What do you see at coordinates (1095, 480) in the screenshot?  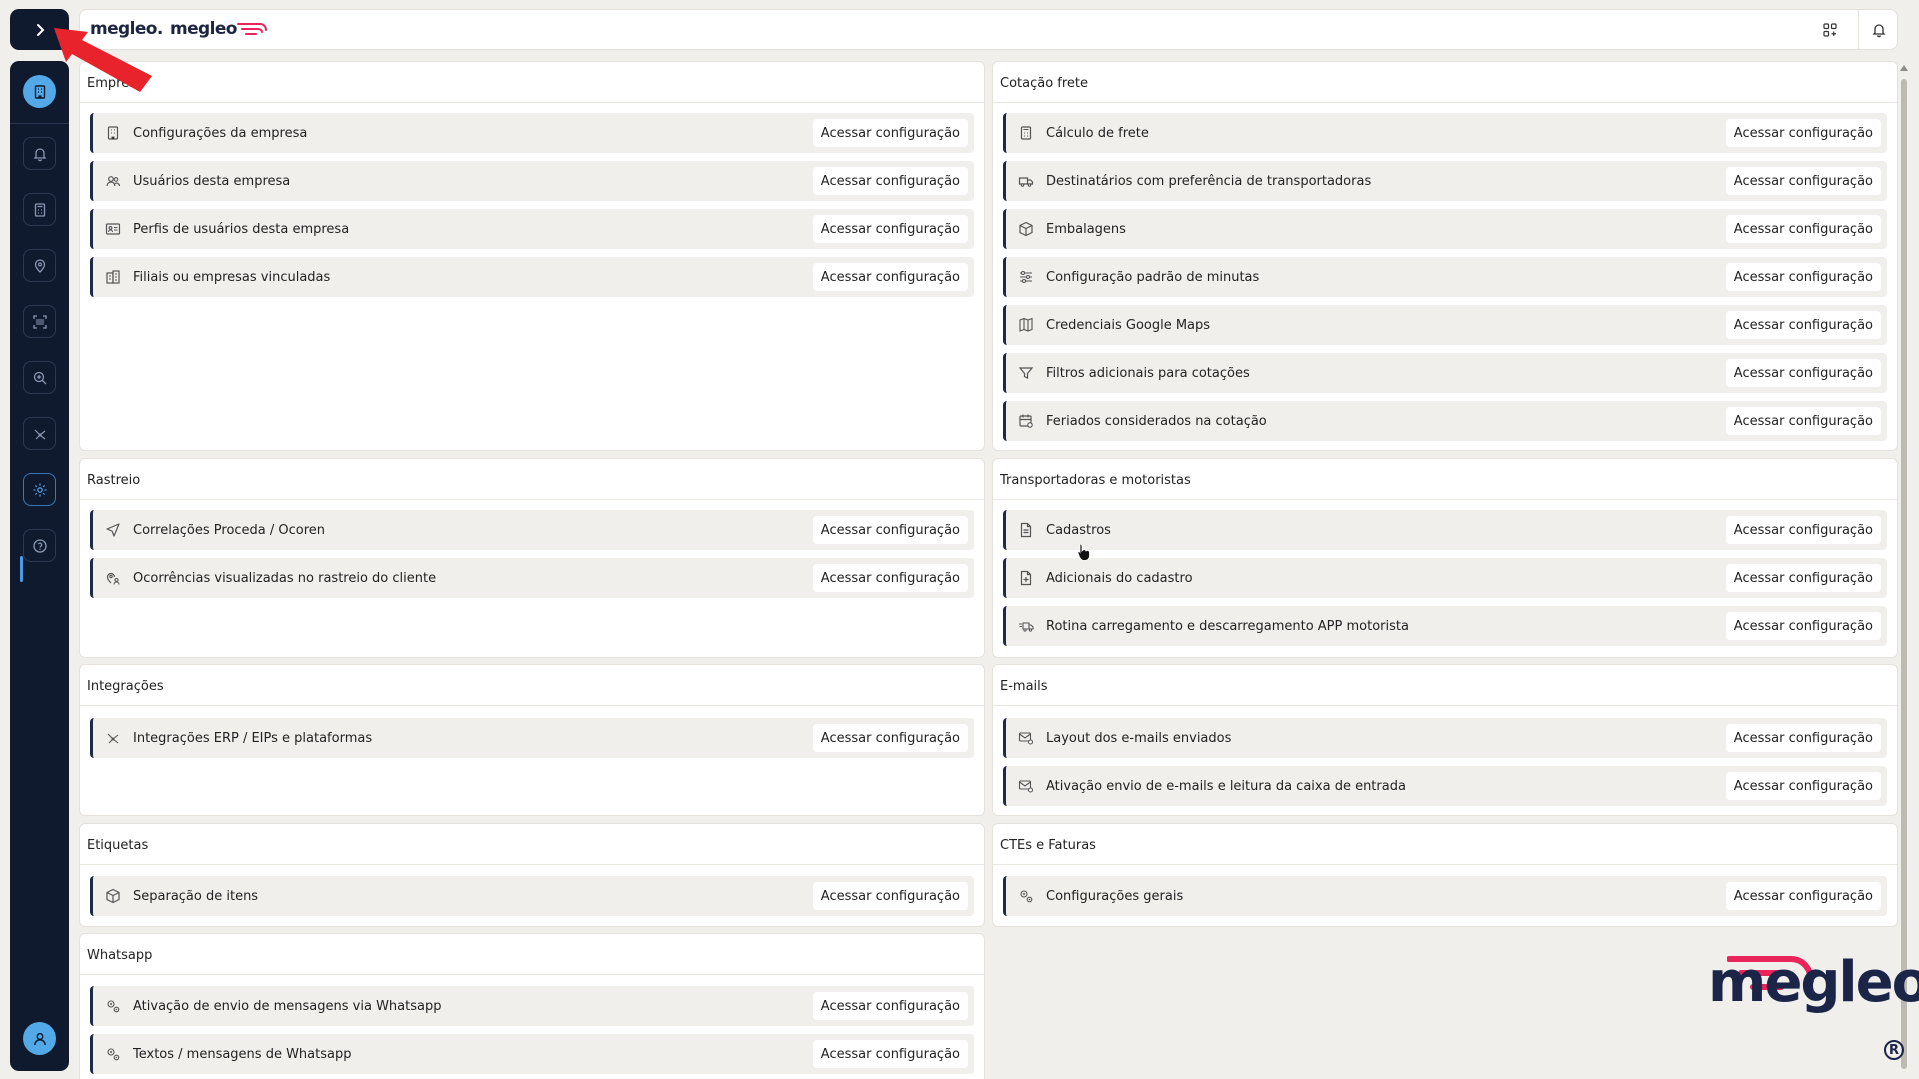 I see `card-title: Transportadoras e motoristas` at bounding box center [1095, 480].